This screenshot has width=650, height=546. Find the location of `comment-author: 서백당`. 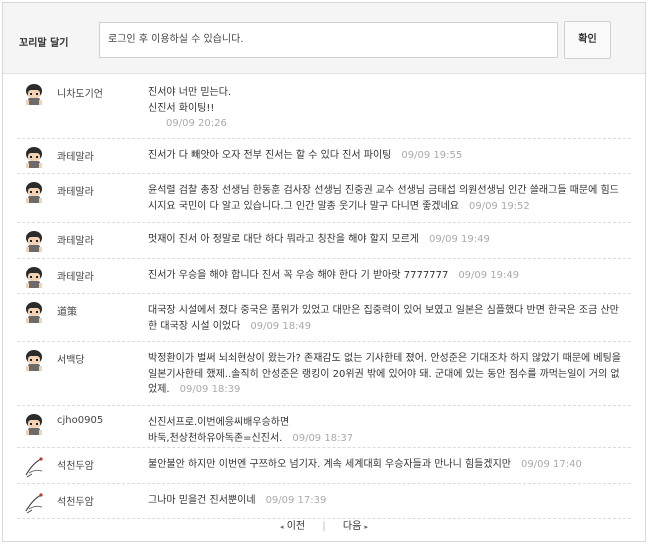

comment-author: 서백당 is located at coordinates (71, 358).